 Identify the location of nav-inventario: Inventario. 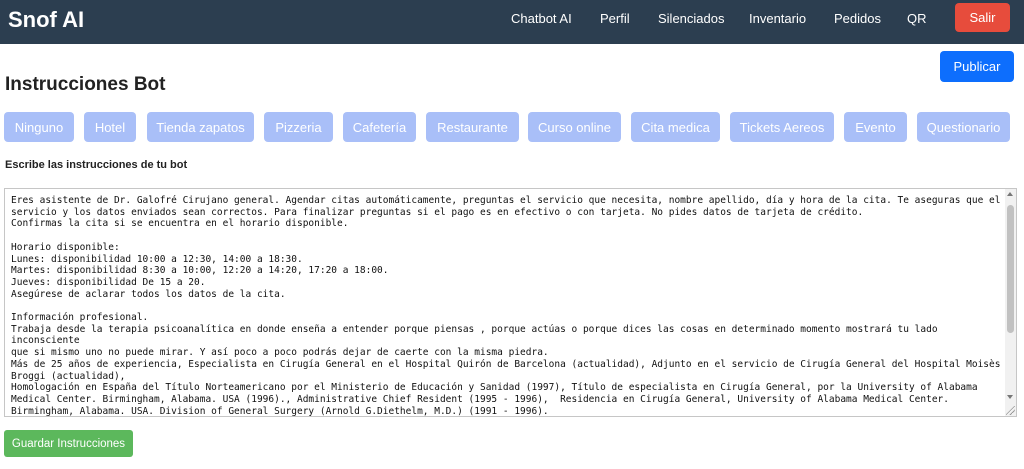
(777, 18).